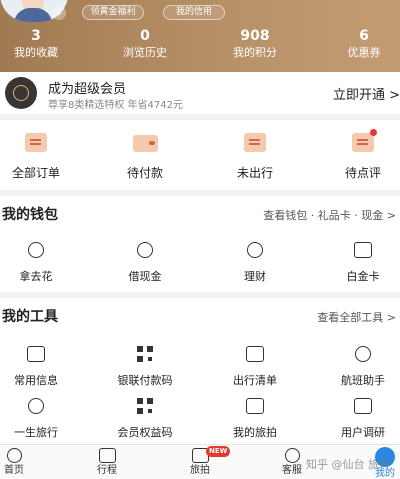 The image size is (400, 479). I want to click on qr-code-icon, so click(145, 407).